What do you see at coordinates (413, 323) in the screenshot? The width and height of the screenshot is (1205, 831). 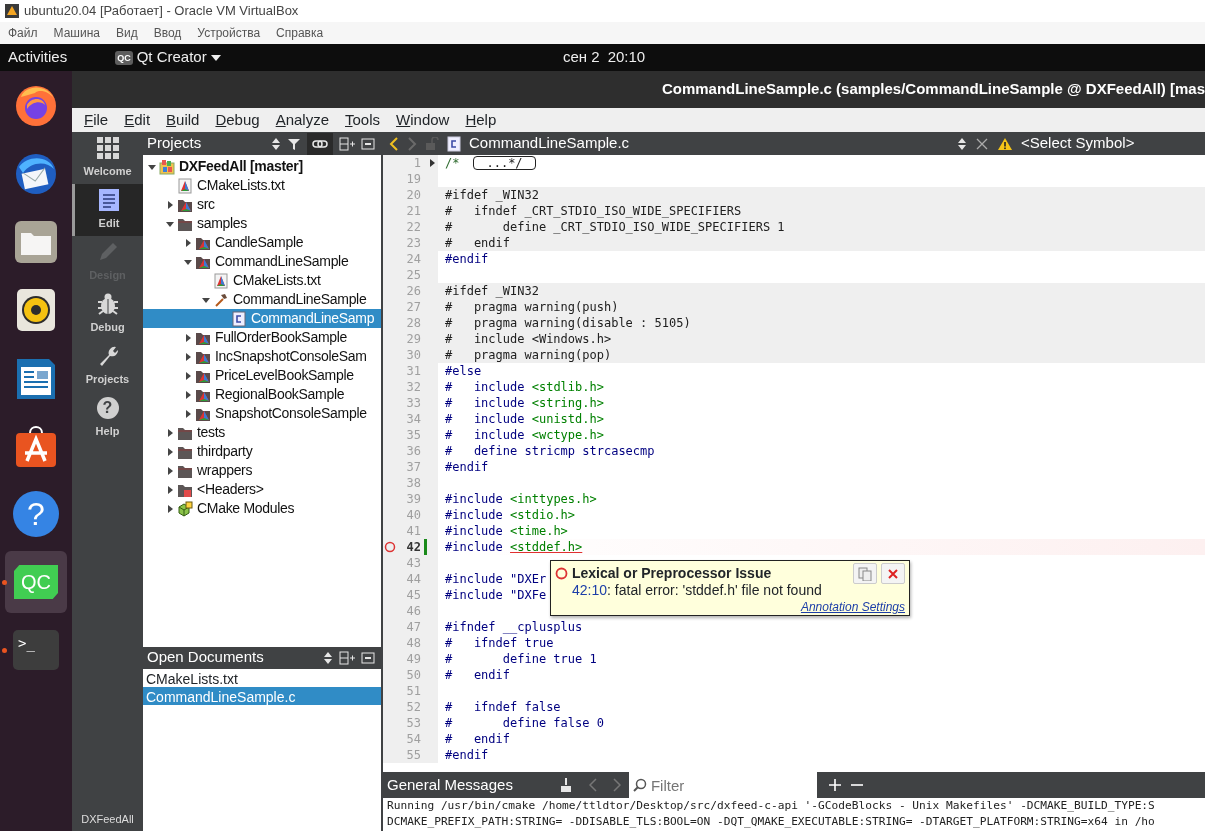 I see `line-number: 28` at bounding box center [413, 323].